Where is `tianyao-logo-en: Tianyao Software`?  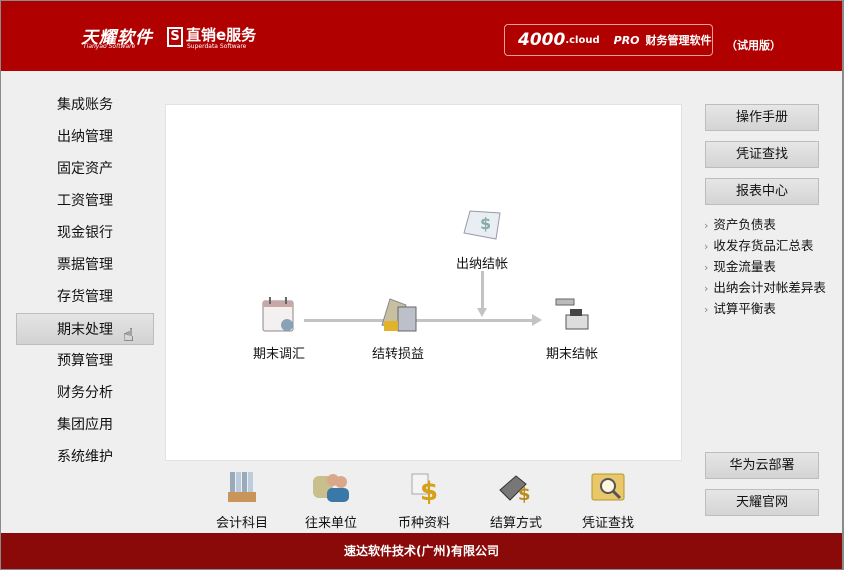
tianyao-logo-en: Tianyao Software is located at coordinates (109, 46).